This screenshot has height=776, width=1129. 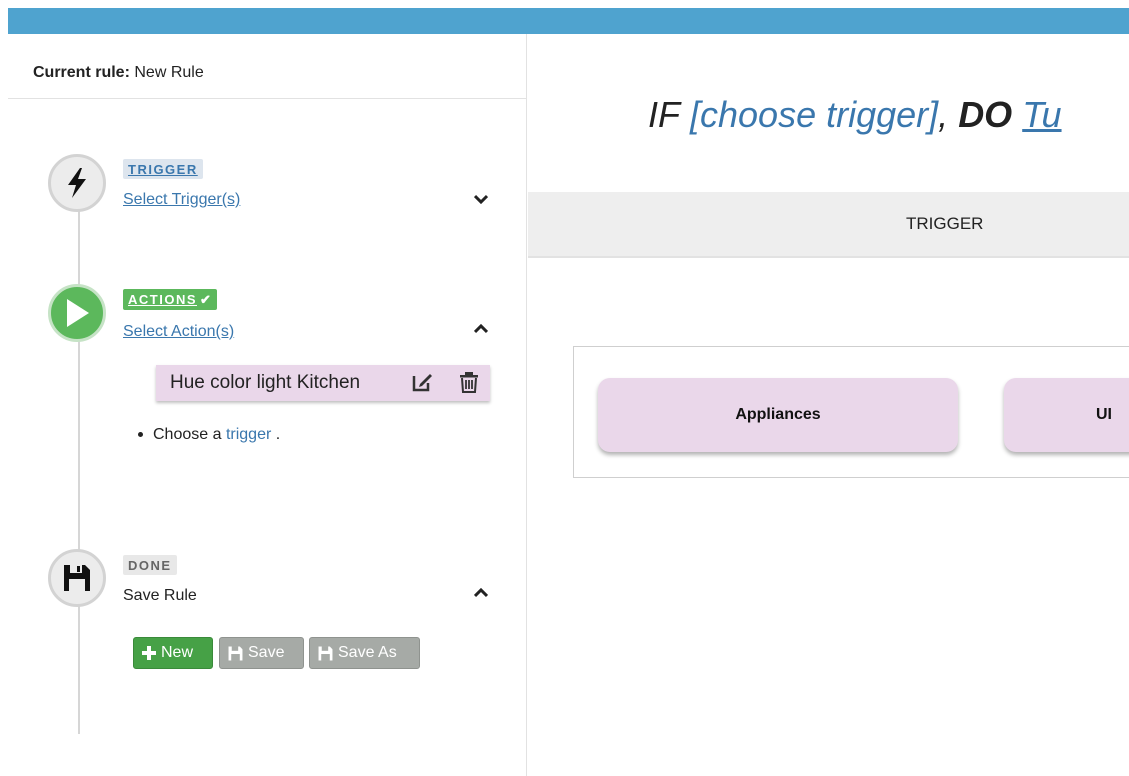 What do you see at coordinates (79, 464) in the screenshot?
I see `timeline-line` at bounding box center [79, 464].